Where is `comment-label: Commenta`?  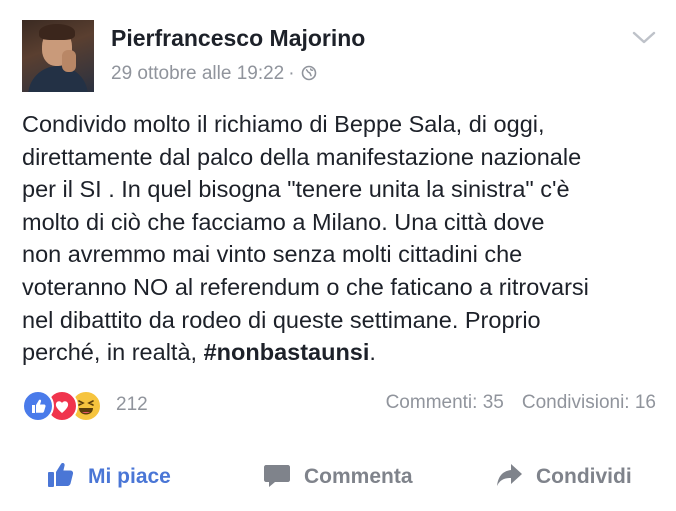
comment-label: Commenta is located at coordinates (358, 476).